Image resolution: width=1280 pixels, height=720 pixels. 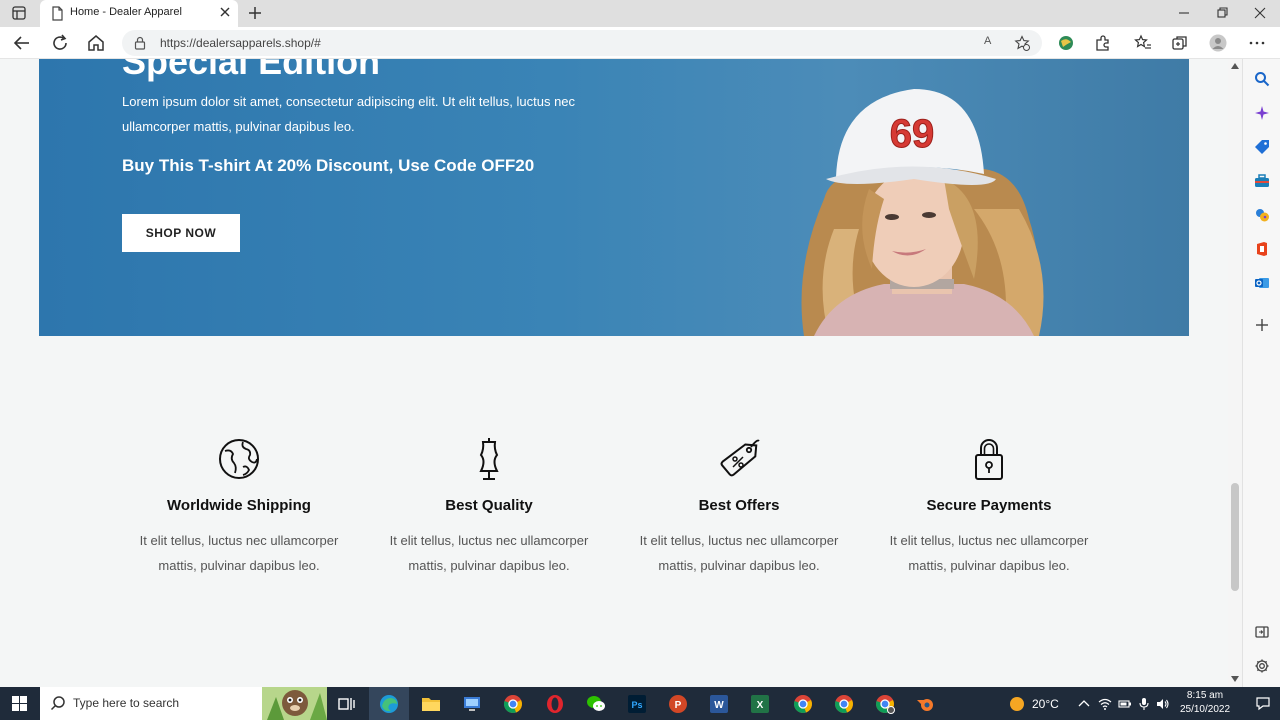 I want to click on microphone-icon, so click(x=1144, y=704).